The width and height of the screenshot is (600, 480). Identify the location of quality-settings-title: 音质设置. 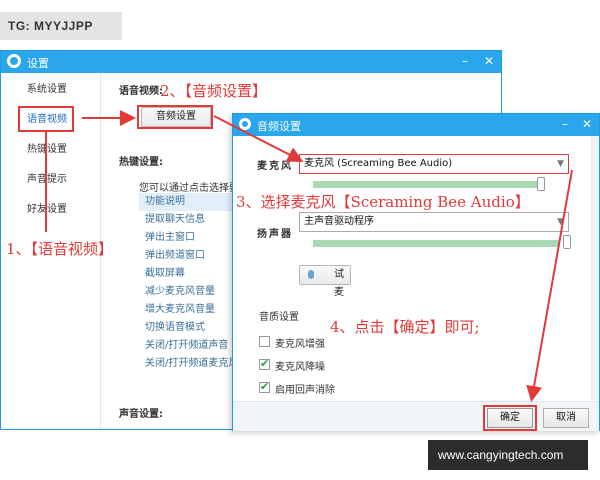
(279, 317).